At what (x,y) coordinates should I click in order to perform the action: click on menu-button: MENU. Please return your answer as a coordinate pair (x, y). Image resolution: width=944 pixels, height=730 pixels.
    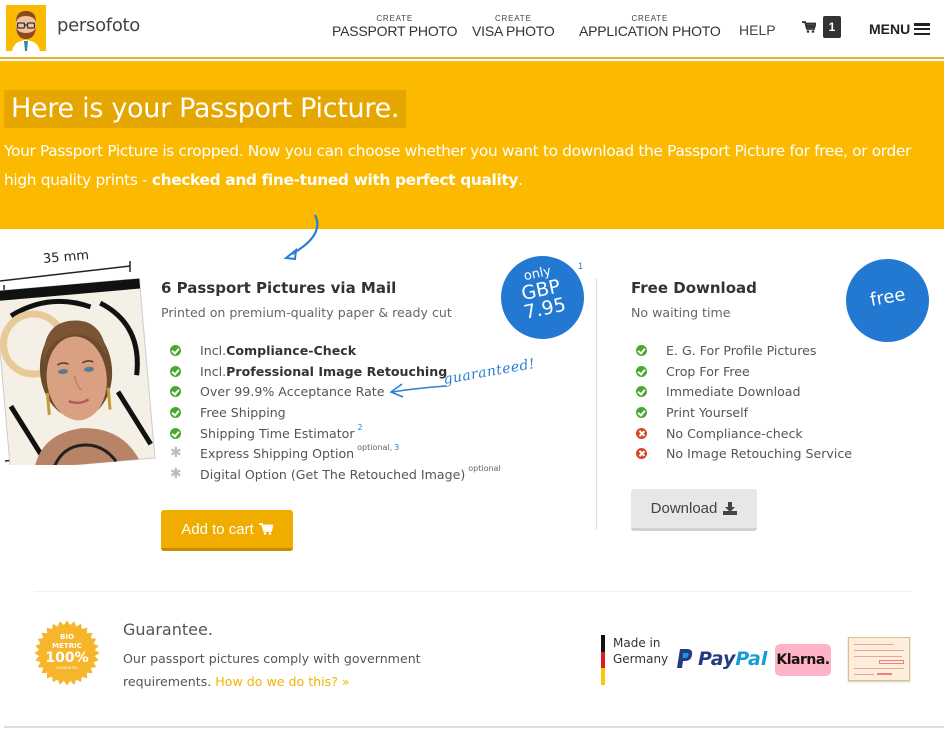
    Looking at the image, I should click on (900, 29).